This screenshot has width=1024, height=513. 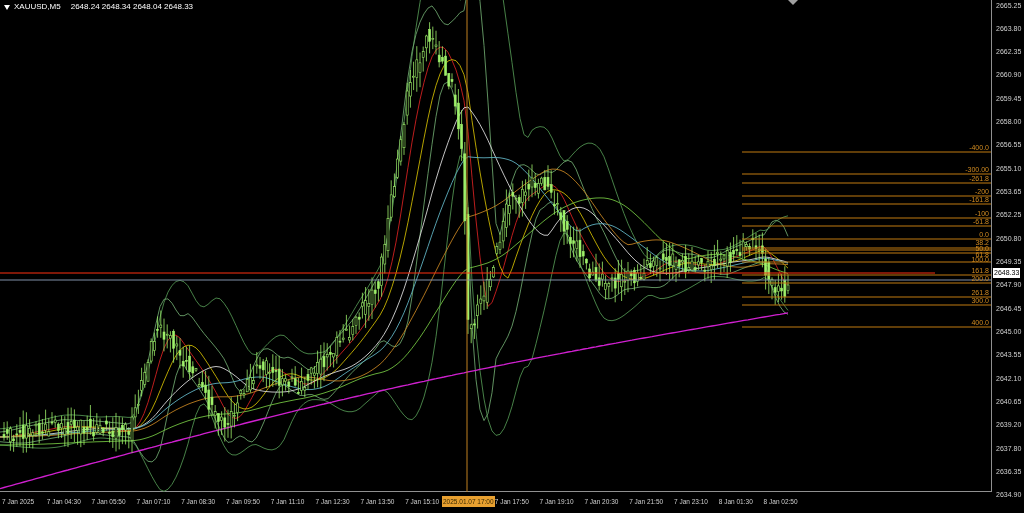 What do you see at coordinates (37, 7) in the screenshot?
I see `symbol-label: XAUUSD,M5` at bounding box center [37, 7].